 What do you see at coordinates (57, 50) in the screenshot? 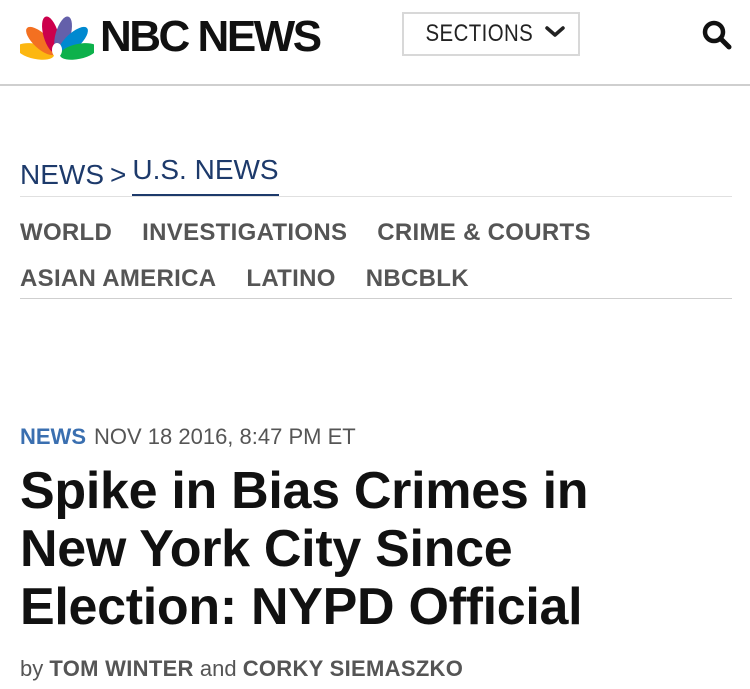
I see `peacock-body` at bounding box center [57, 50].